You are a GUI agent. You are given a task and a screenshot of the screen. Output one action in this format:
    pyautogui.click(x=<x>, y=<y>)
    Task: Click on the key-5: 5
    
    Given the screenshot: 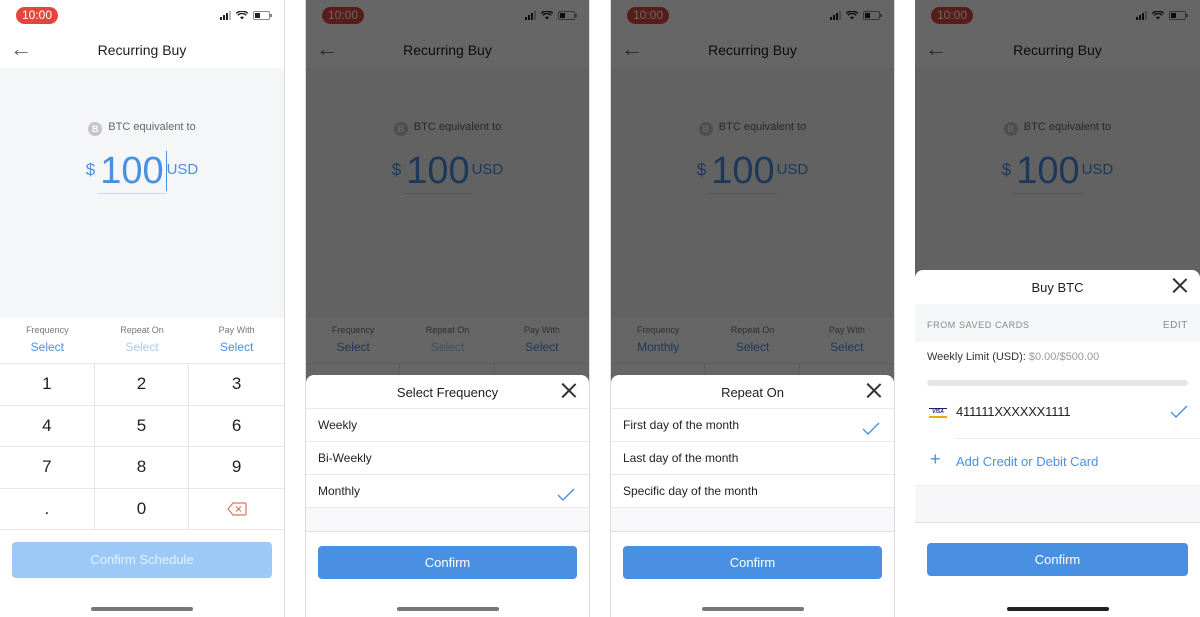 What is the action you would take?
    pyautogui.click(x=142, y=426)
    